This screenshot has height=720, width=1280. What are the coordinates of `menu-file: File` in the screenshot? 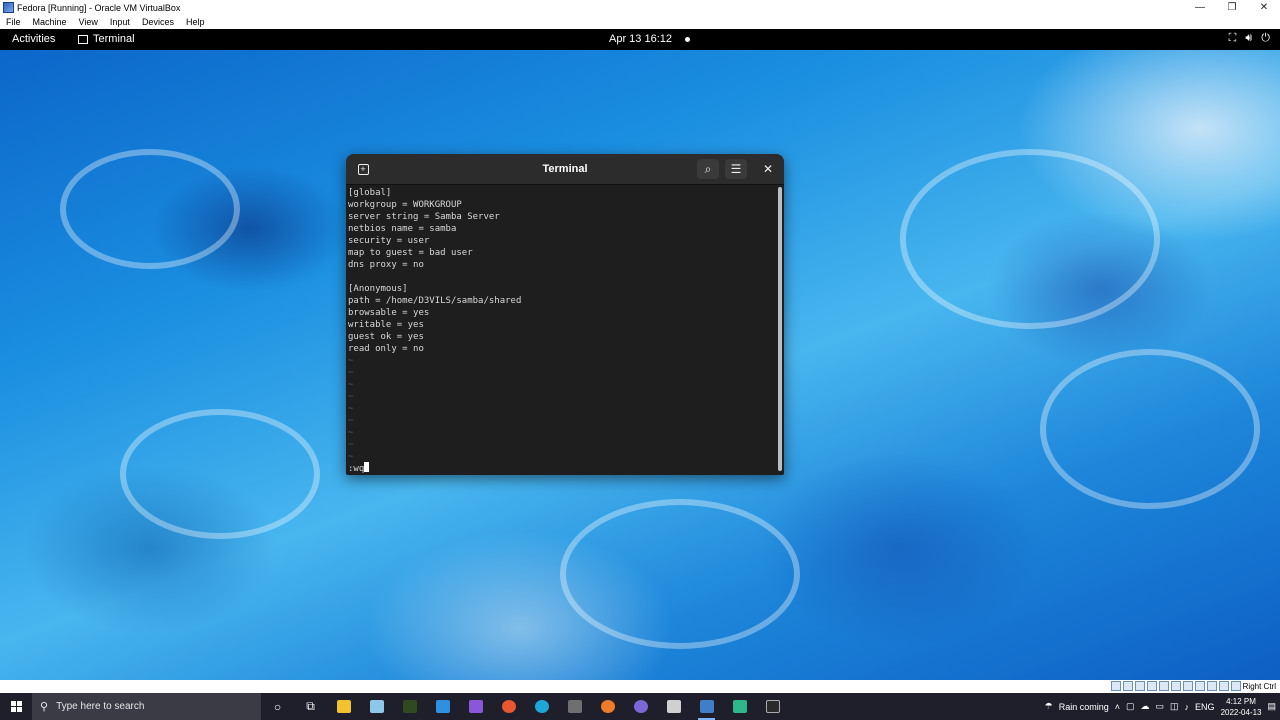 It's located at (13, 22).